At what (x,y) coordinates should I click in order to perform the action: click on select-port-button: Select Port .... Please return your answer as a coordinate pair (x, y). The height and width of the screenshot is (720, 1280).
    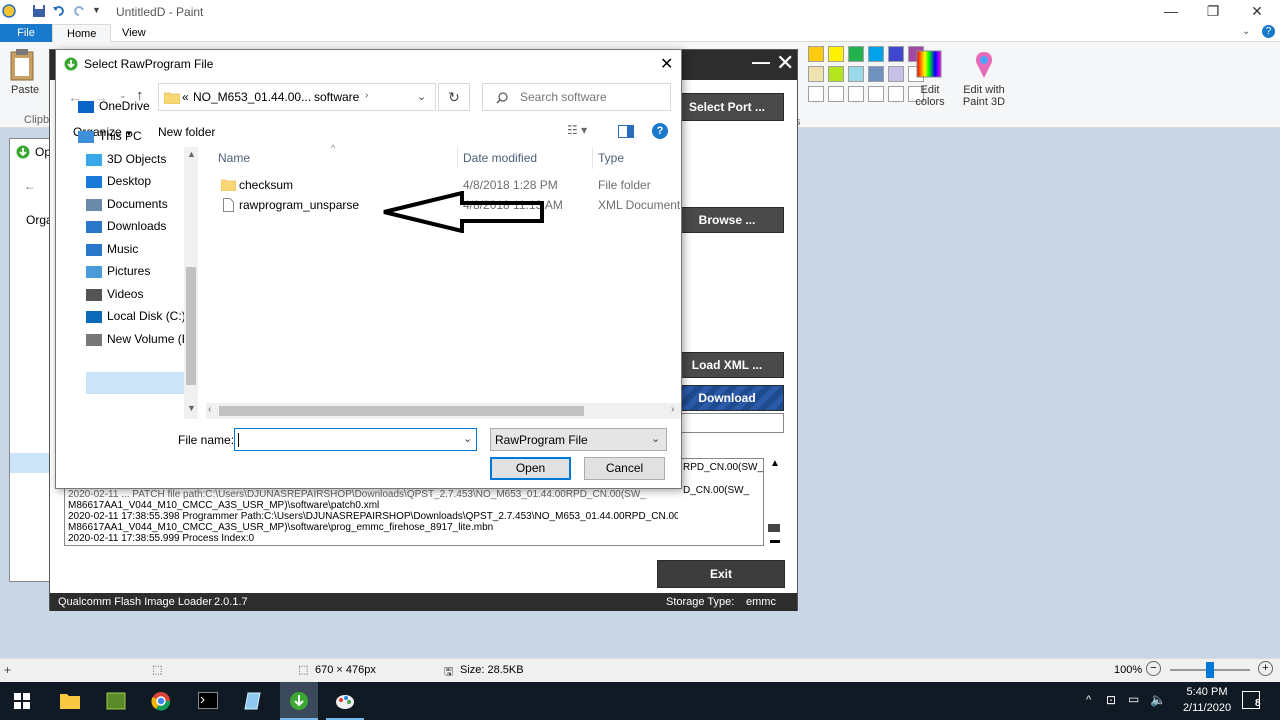
    Looking at the image, I should click on (727, 107).